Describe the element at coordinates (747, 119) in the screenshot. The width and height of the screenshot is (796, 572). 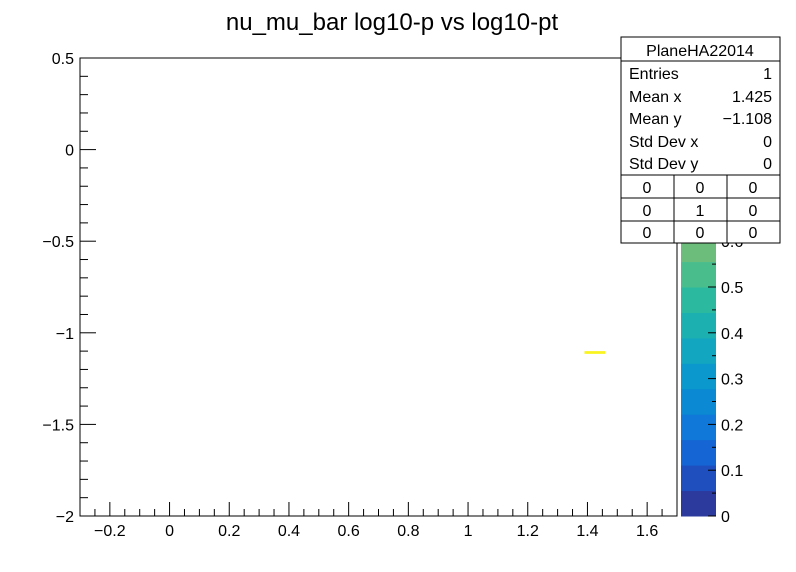
I see `stats-value-mean-y: −1.108` at that location.